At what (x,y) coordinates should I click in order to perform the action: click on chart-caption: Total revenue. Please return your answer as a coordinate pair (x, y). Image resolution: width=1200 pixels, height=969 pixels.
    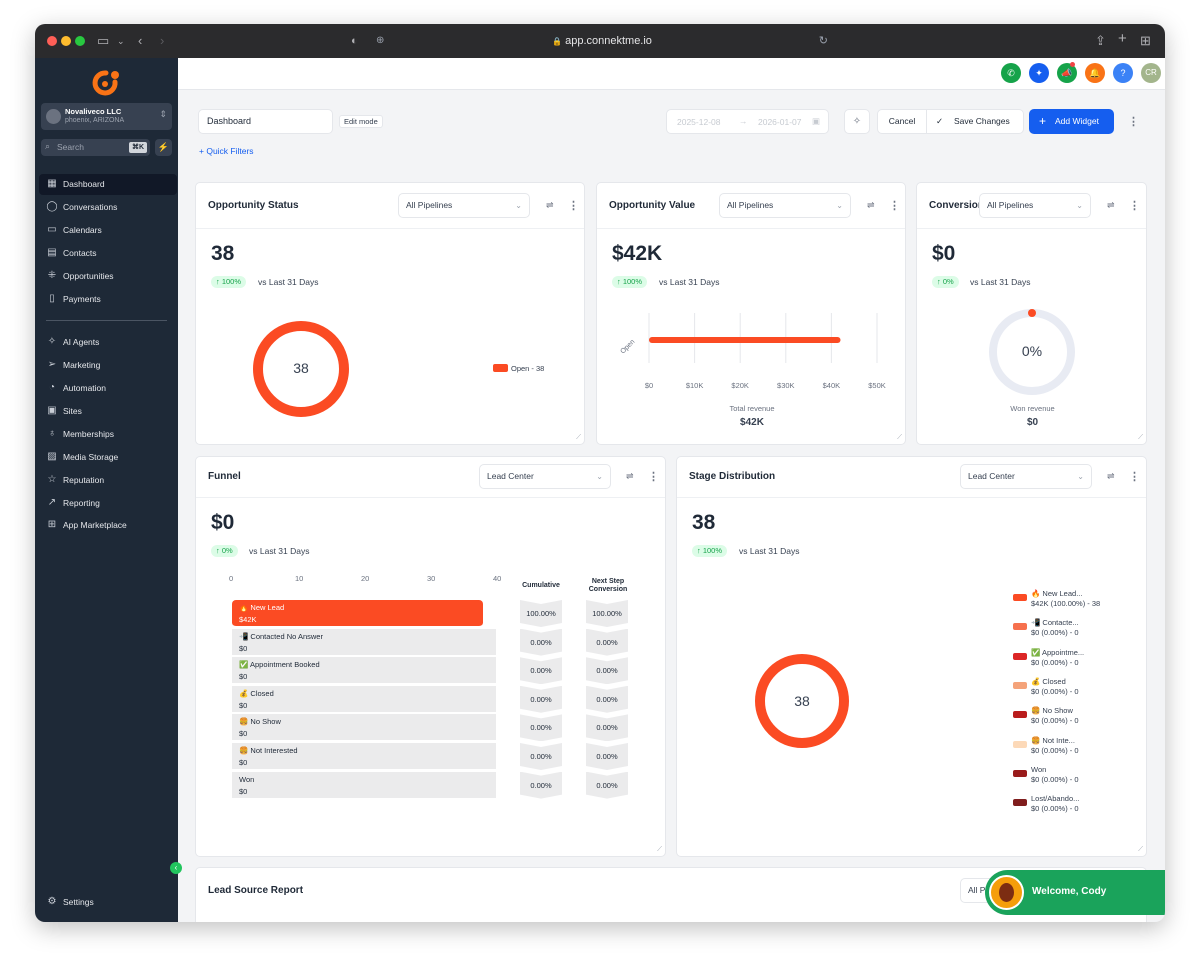
    Looking at the image, I should click on (752, 408).